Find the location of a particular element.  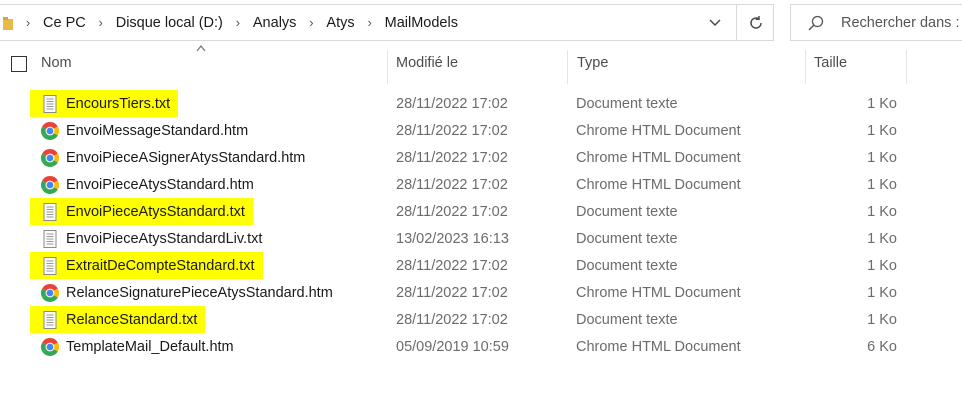

address-history-button is located at coordinates (715, 22).